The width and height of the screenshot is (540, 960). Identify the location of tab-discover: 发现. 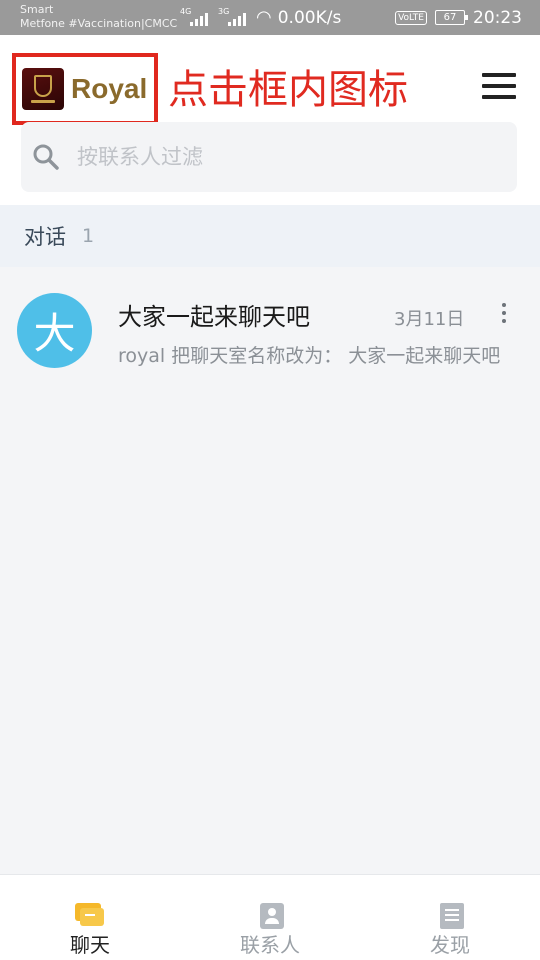
(450, 917).